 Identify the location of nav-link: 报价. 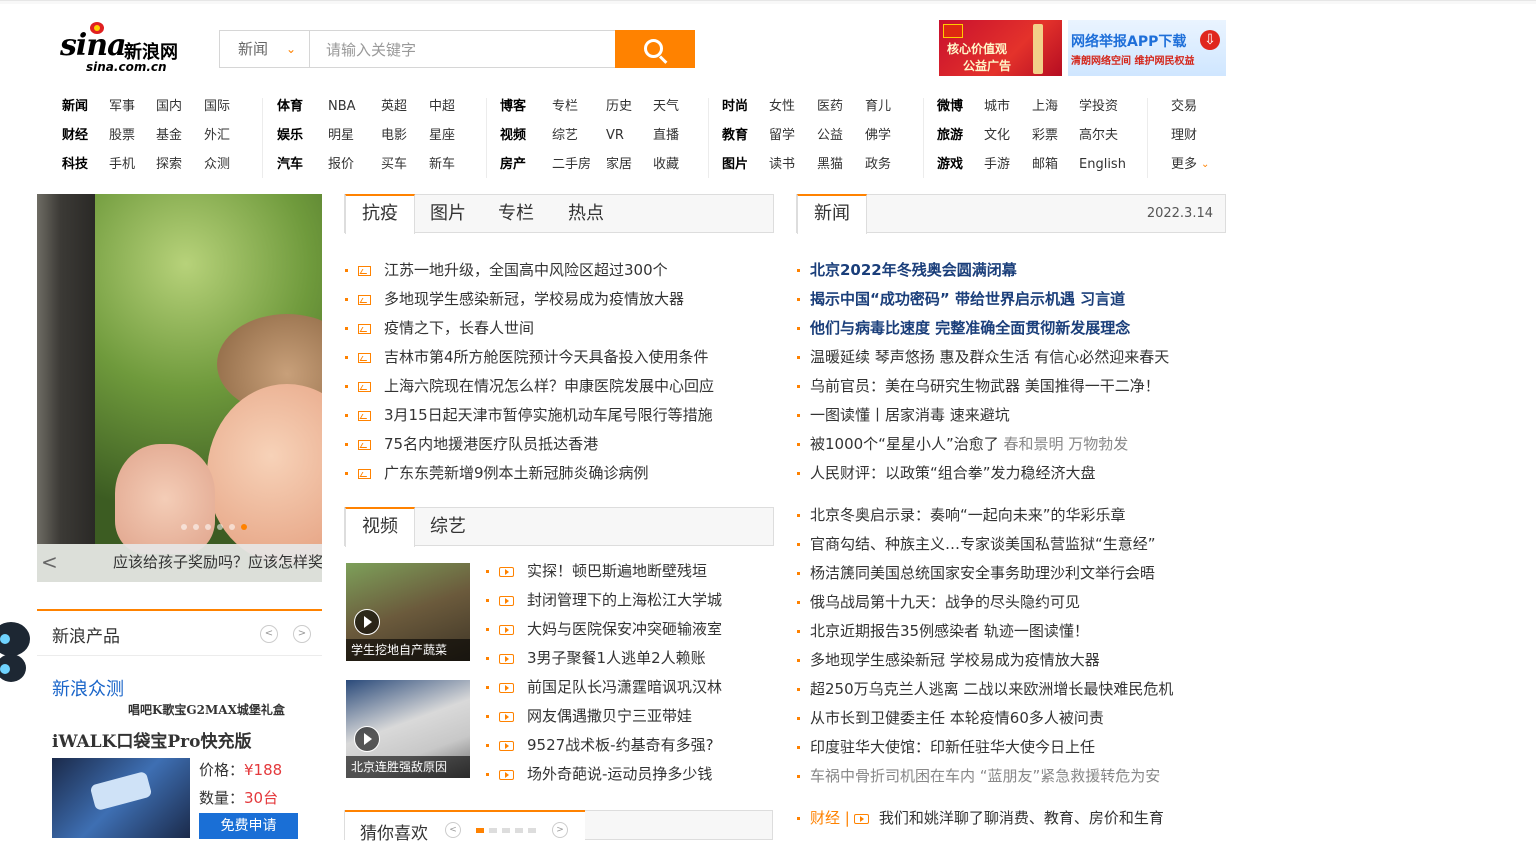
(354, 164).